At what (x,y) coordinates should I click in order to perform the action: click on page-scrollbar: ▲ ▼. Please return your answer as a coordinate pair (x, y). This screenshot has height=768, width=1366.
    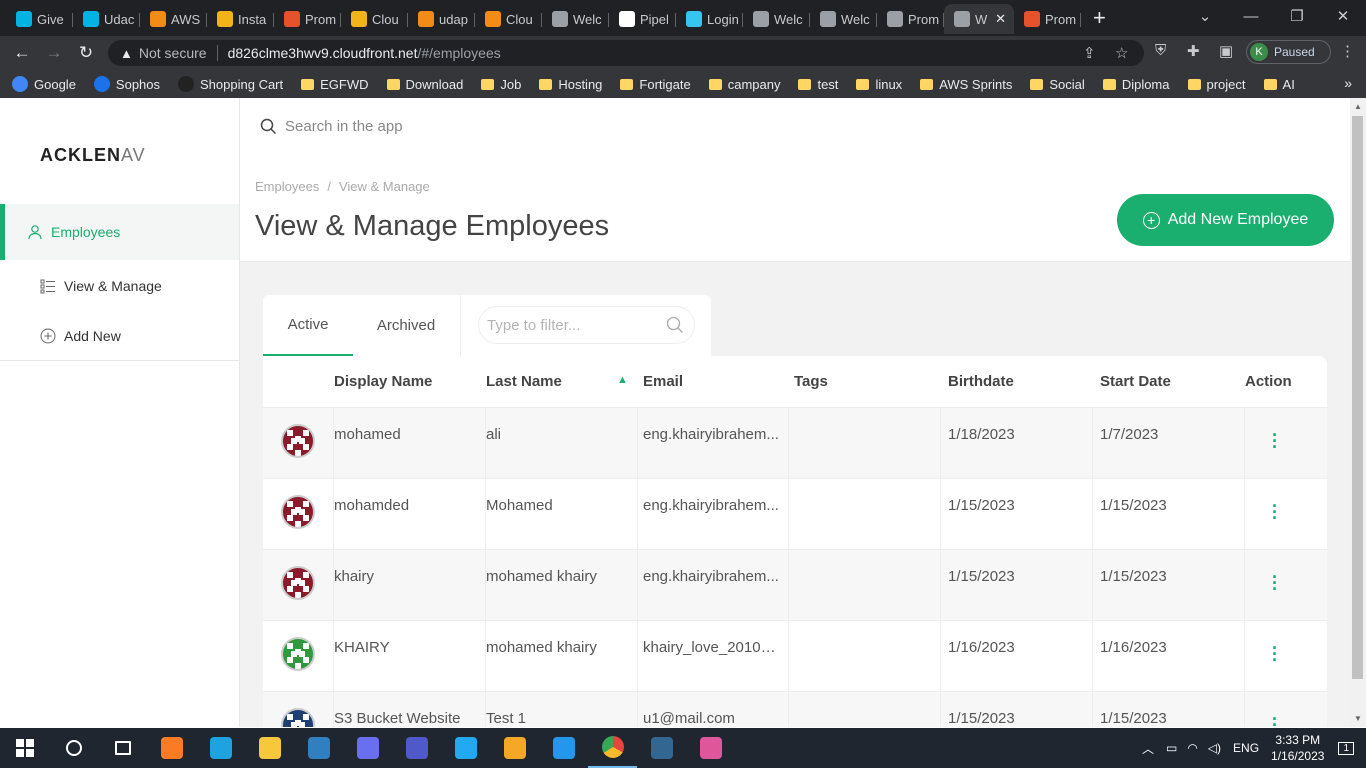
    Looking at the image, I should click on (1358, 412).